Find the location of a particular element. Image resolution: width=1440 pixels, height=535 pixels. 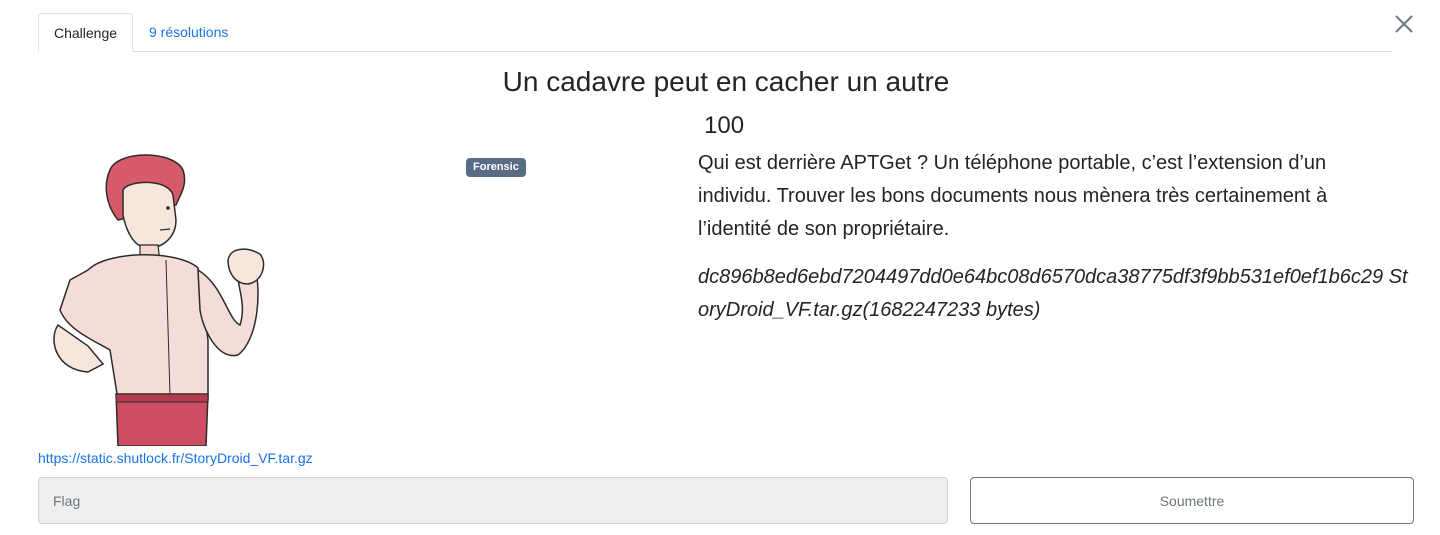

flag-input is located at coordinates (493, 500).